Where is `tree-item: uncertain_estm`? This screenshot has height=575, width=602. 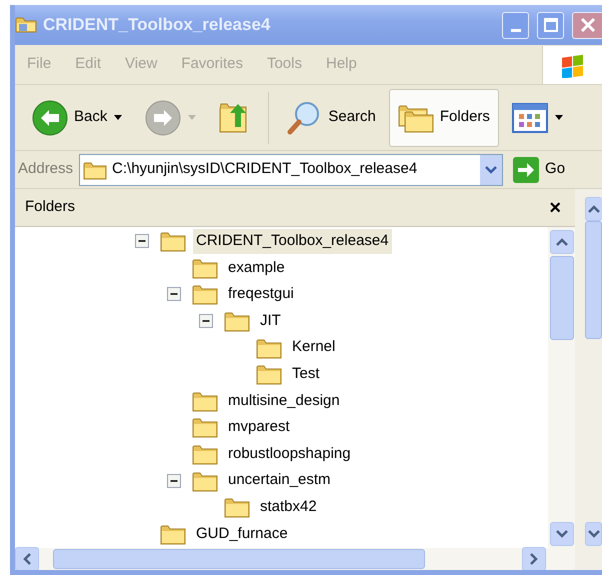 tree-item: uncertain_estm is located at coordinates (279, 480).